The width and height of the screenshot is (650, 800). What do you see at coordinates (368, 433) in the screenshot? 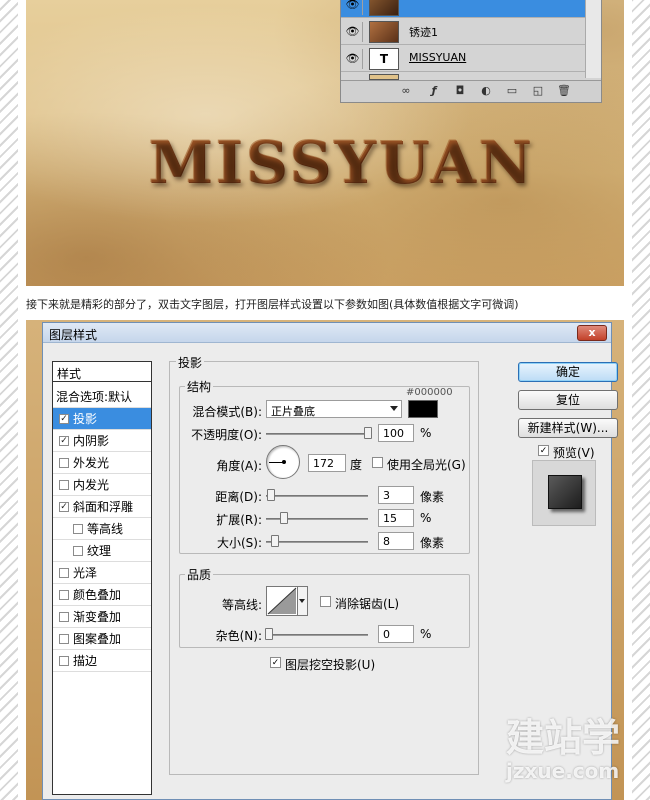
I see `opacity-slider-thumb` at bounding box center [368, 433].